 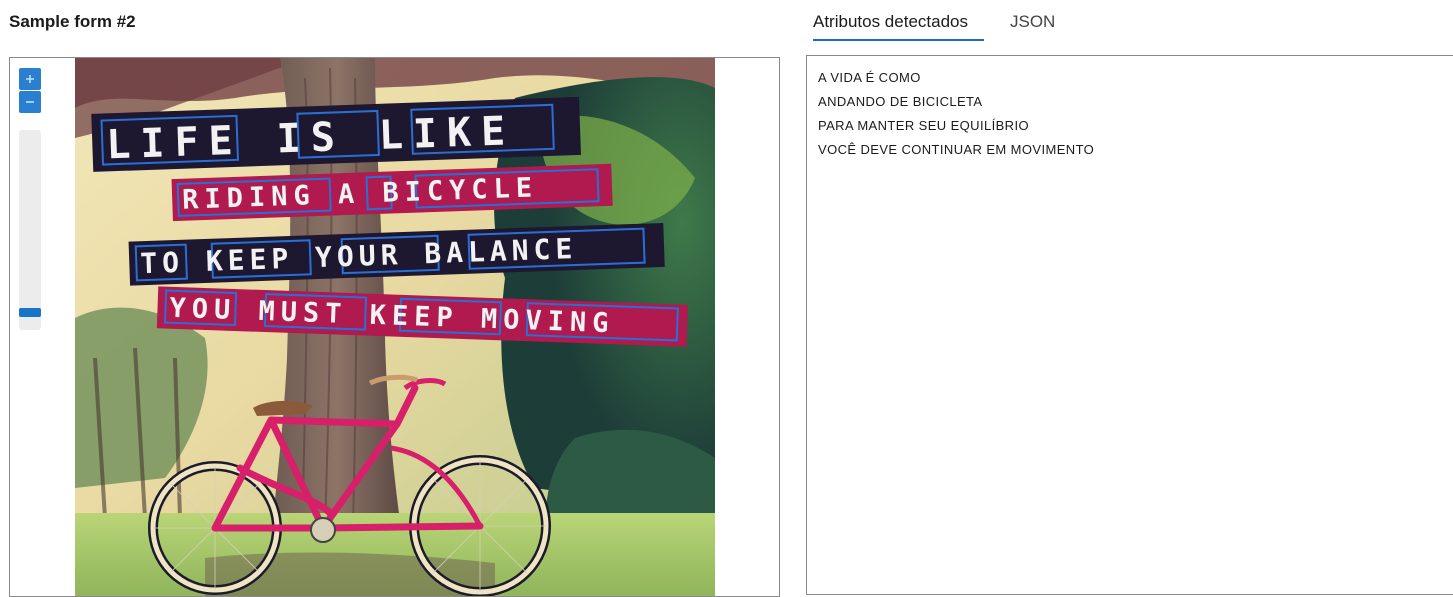 I want to click on form-title: Sample form #2, so click(x=72, y=21).